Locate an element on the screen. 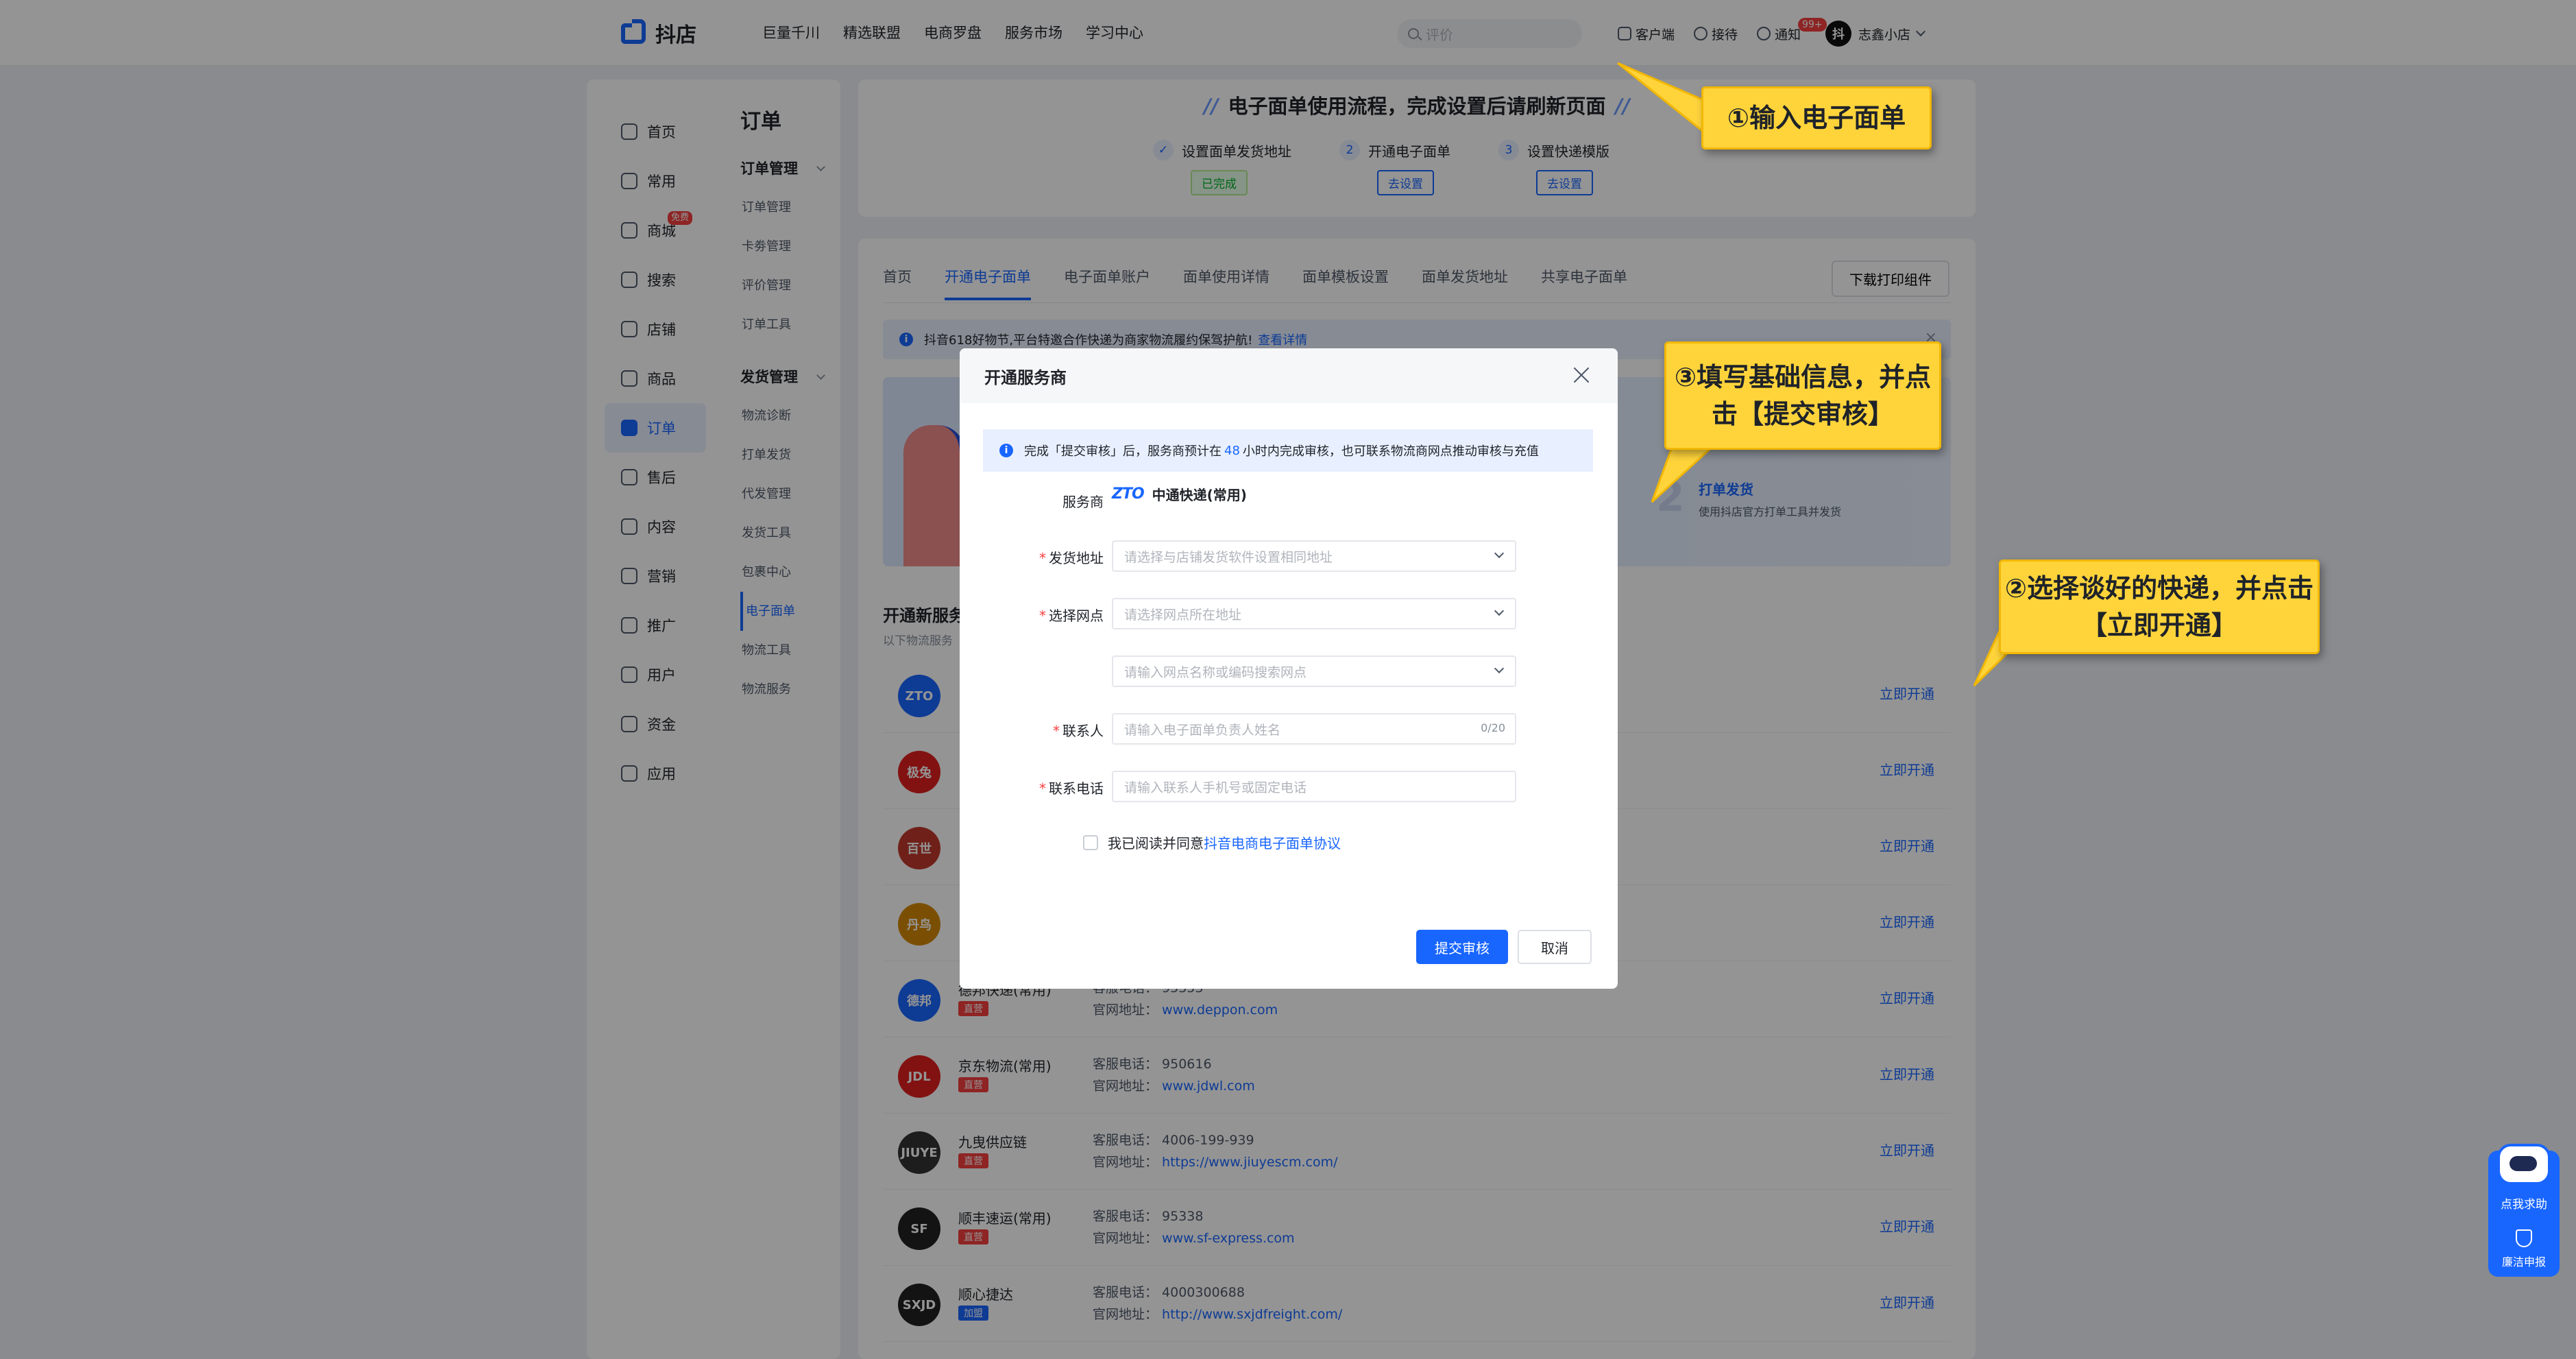 The width and height of the screenshot is (2576, 1359). outlet-label: * 选择网点 is located at coordinates (1071, 616).